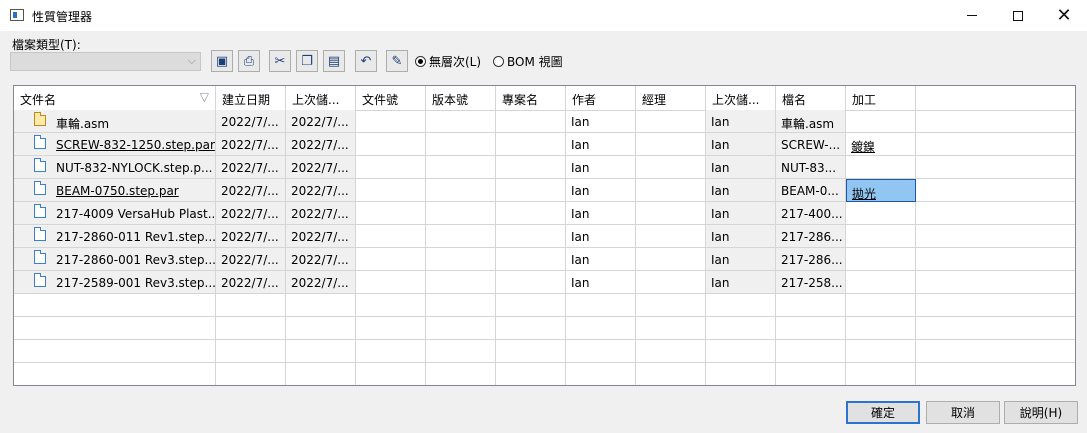  Describe the element at coordinates (531, 98) in the screenshot. I see `column-header-project: 專案名` at that location.